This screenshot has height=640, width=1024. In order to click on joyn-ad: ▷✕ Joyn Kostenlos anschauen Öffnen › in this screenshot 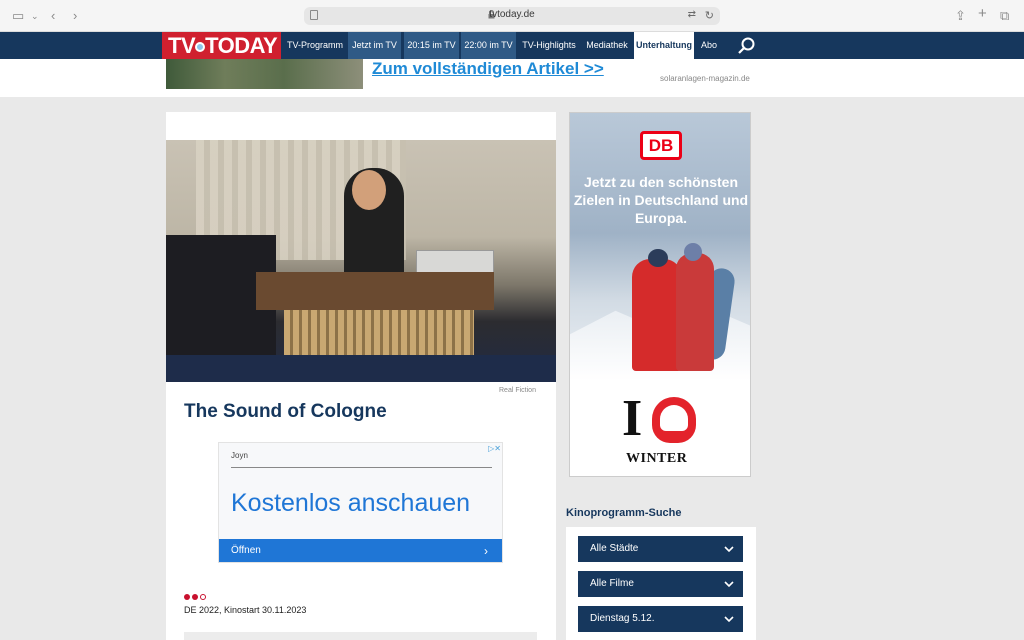, I will do `click(360, 502)`.